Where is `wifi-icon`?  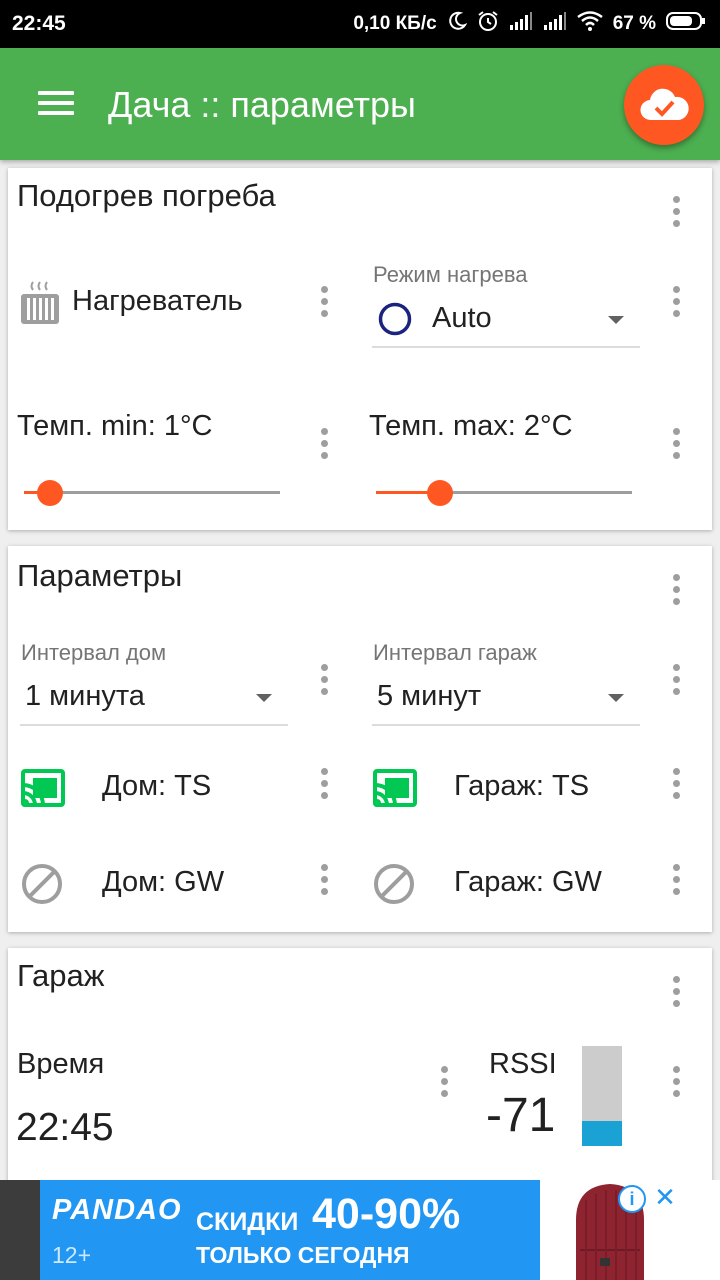
wifi-icon is located at coordinates (589, 24).